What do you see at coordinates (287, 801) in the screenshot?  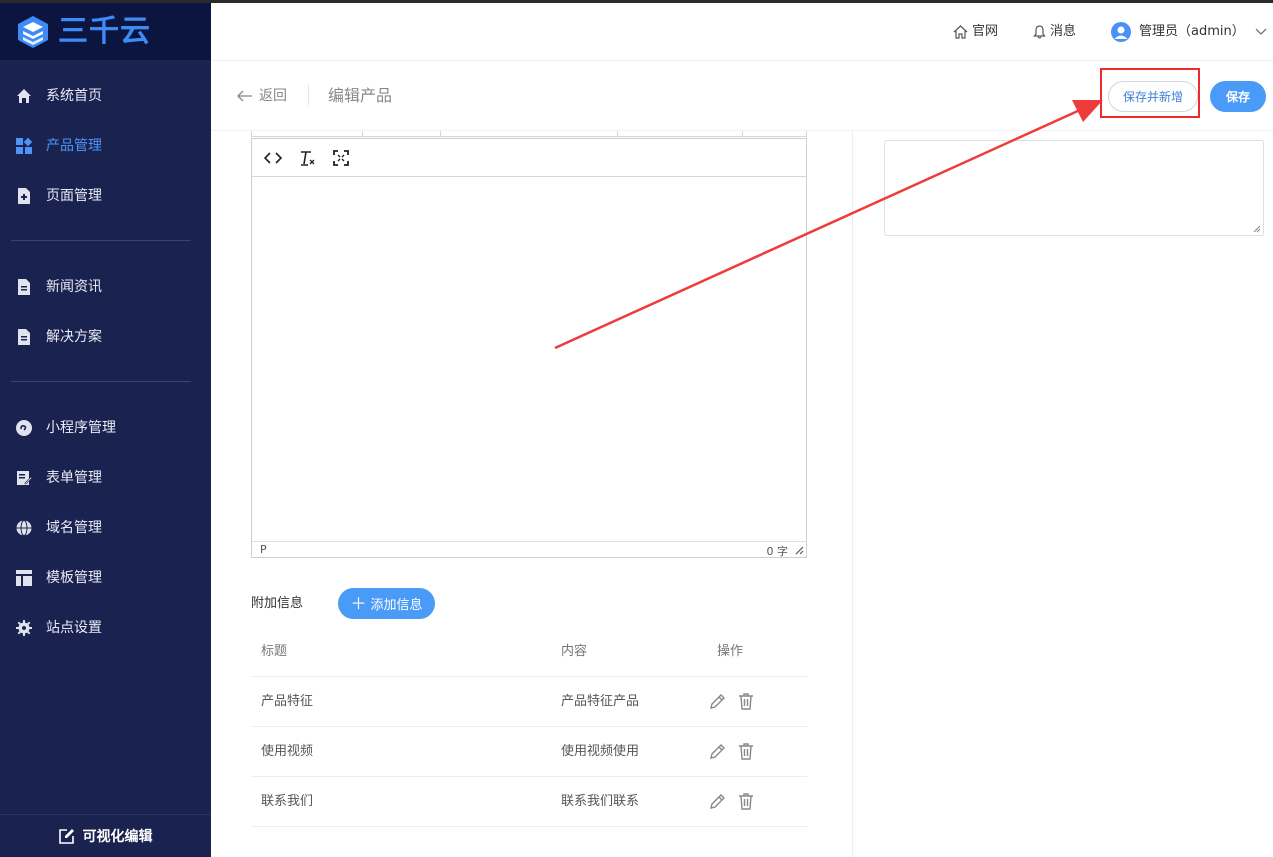 I see `row-title: 联系我们` at bounding box center [287, 801].